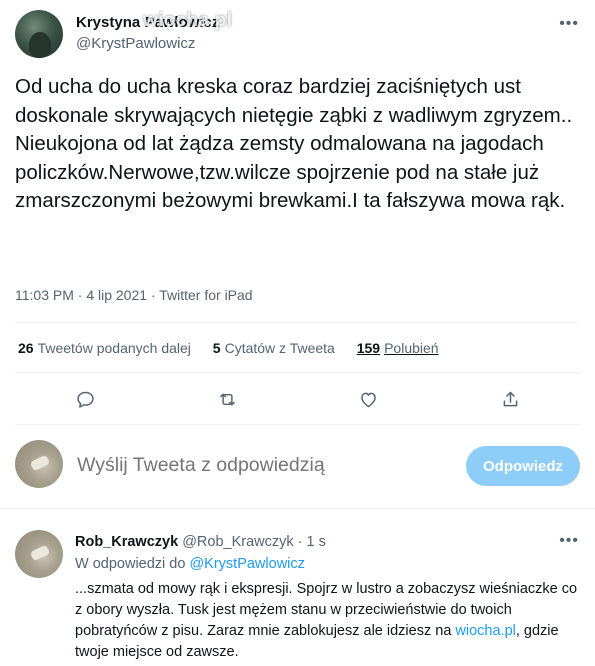  What do you see at coordinates (246, 564) in the screenshot?
I see `replying-to-handle-link: @KrystPawlowicz` at bounding box center [246, 564].